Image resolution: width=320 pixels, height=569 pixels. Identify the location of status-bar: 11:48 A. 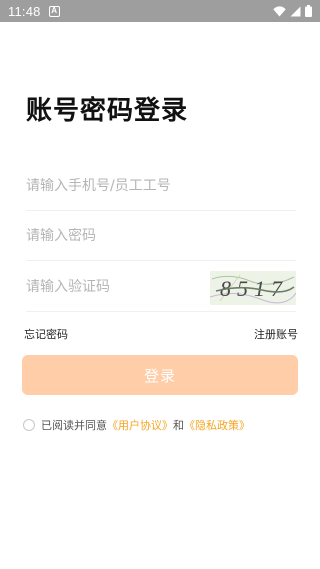
(160, 11).